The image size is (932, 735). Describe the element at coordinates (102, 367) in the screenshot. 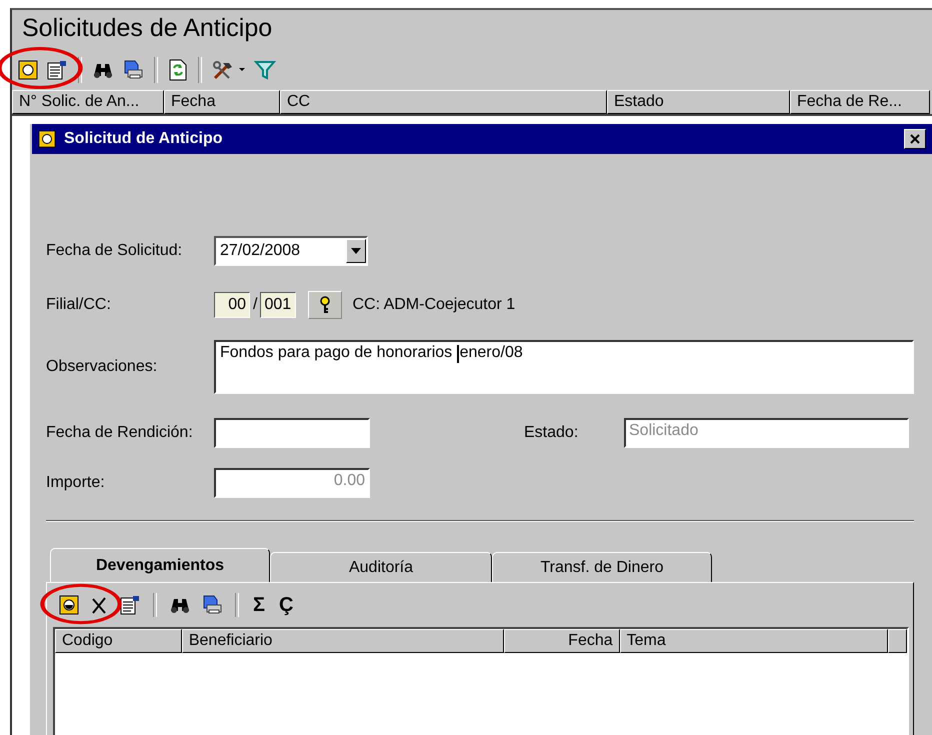

I see `field-label: Observaciones:` at that location.